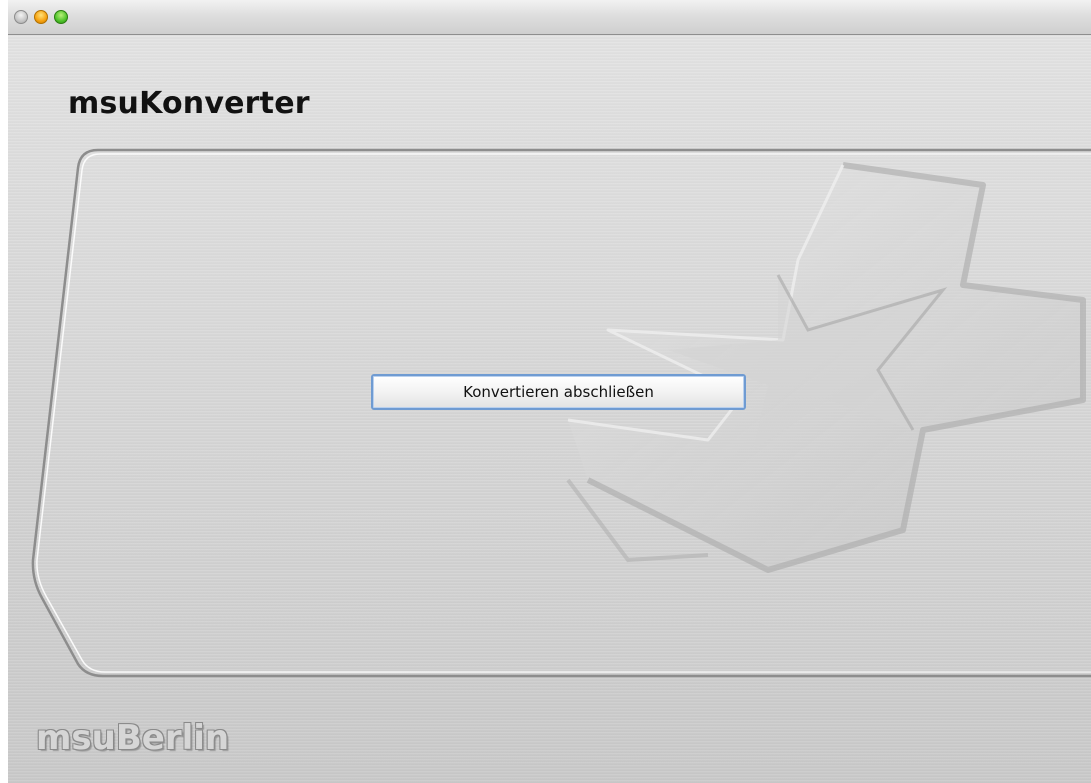 This screenshot has width=1091, height=783. I want to click on finish-conversion-button: Konvertieren abschließen, so click(558, 392).